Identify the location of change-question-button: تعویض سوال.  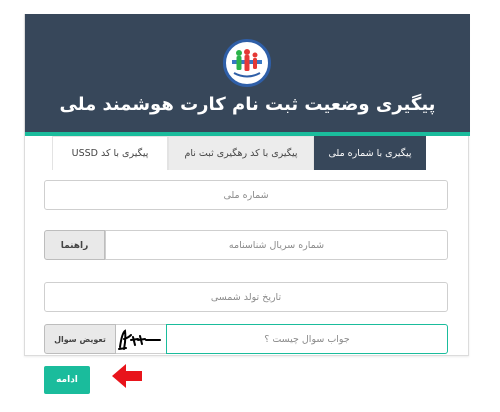
(80, 339).